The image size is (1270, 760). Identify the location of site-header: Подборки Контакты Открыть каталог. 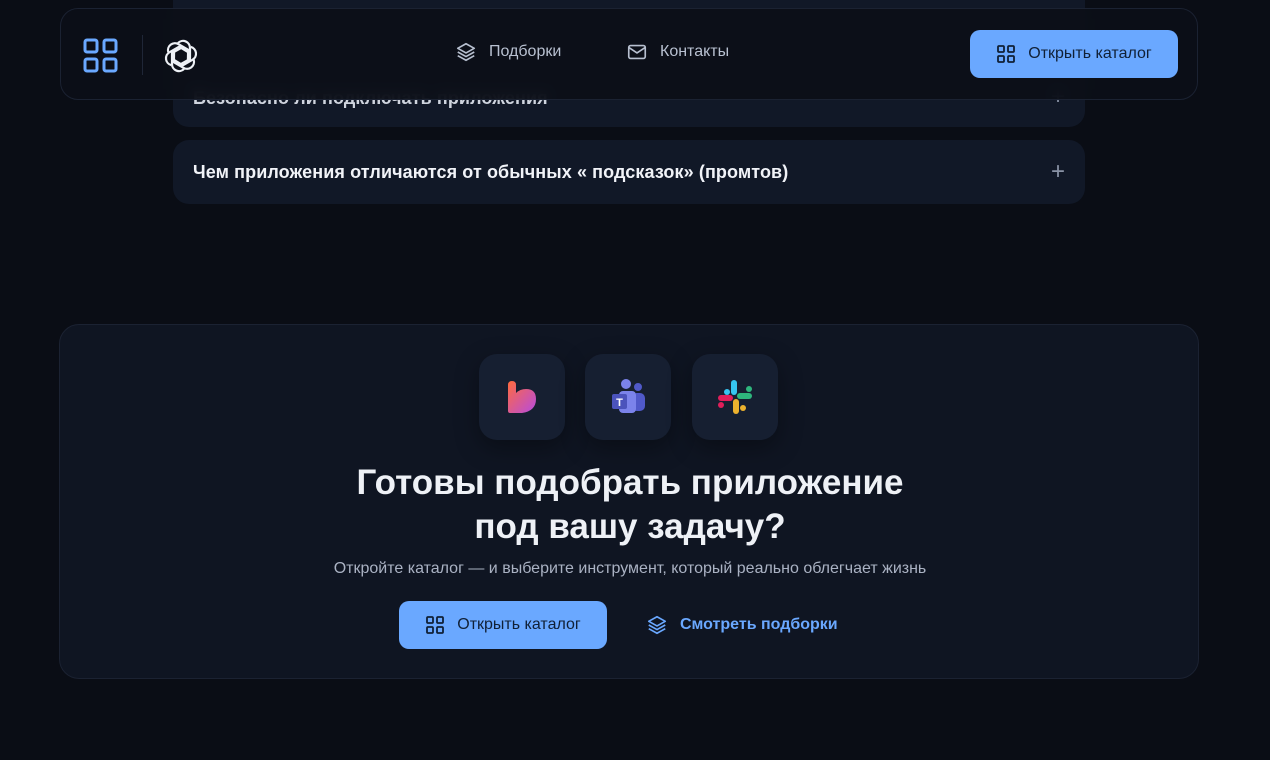
(629, 54).